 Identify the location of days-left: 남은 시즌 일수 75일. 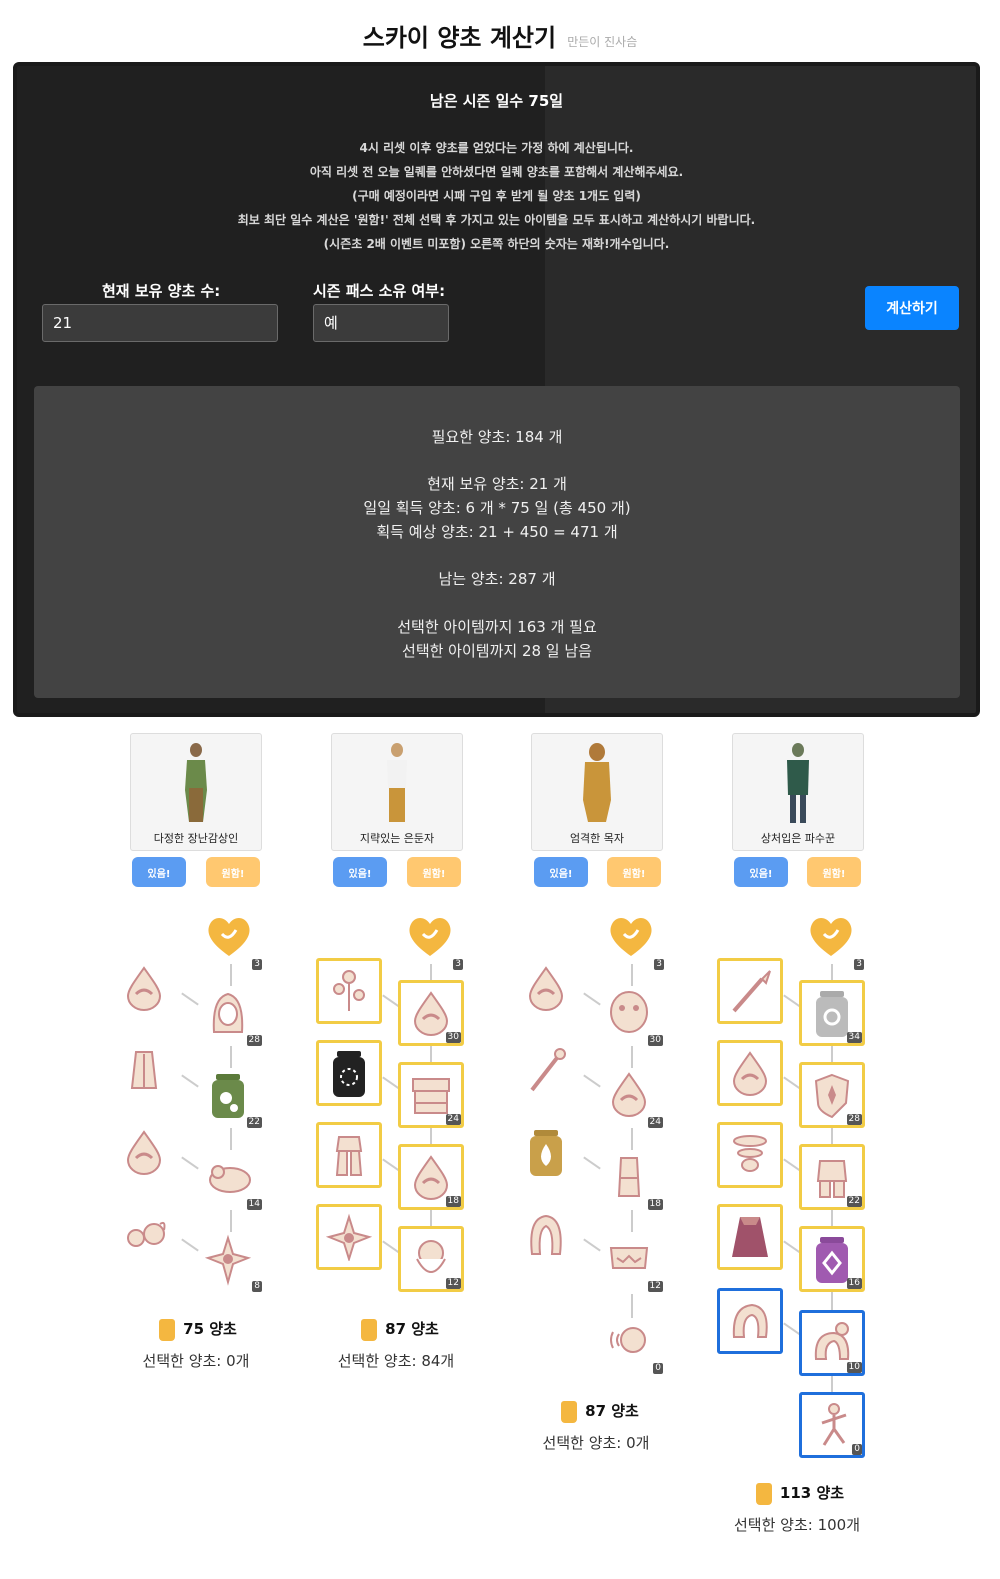
(496, 101).